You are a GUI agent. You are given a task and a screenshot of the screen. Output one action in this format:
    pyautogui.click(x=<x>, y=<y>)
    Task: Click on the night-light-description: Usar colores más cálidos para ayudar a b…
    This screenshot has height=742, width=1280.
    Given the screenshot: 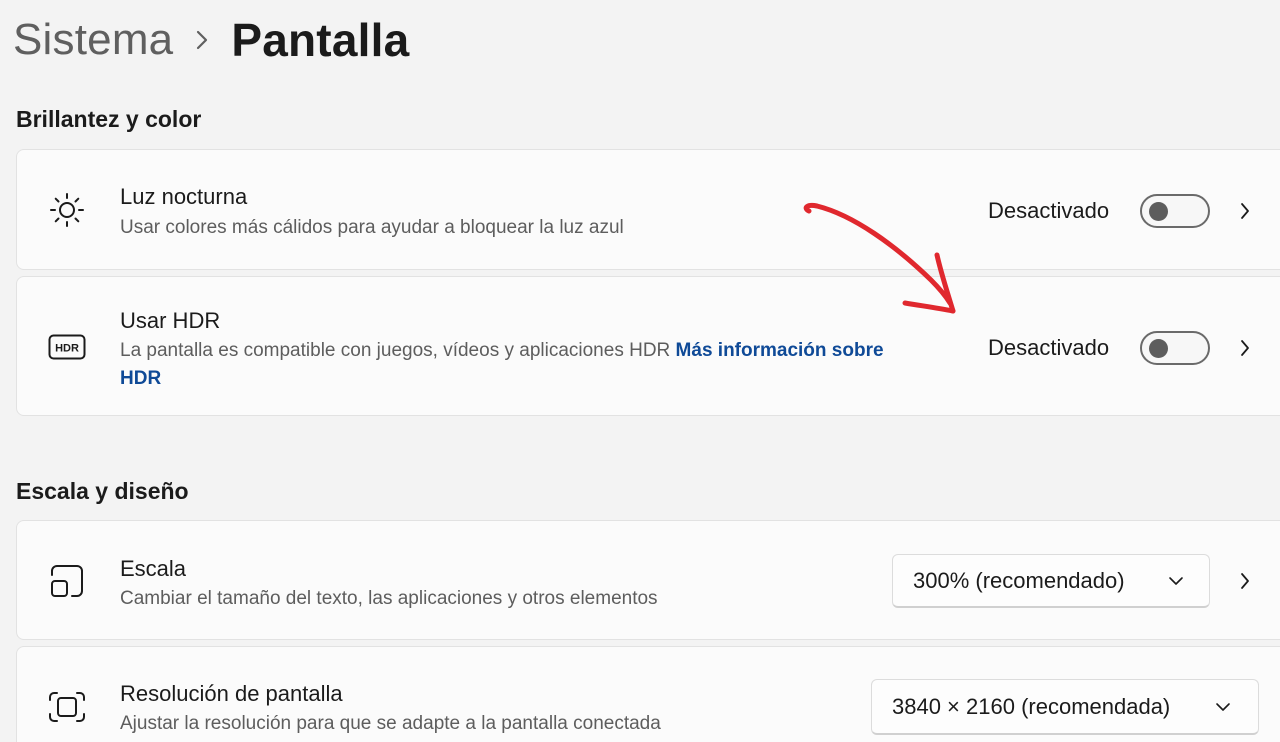 What is the action you would take?
    pyautogui.click(x=372, y=227)
    